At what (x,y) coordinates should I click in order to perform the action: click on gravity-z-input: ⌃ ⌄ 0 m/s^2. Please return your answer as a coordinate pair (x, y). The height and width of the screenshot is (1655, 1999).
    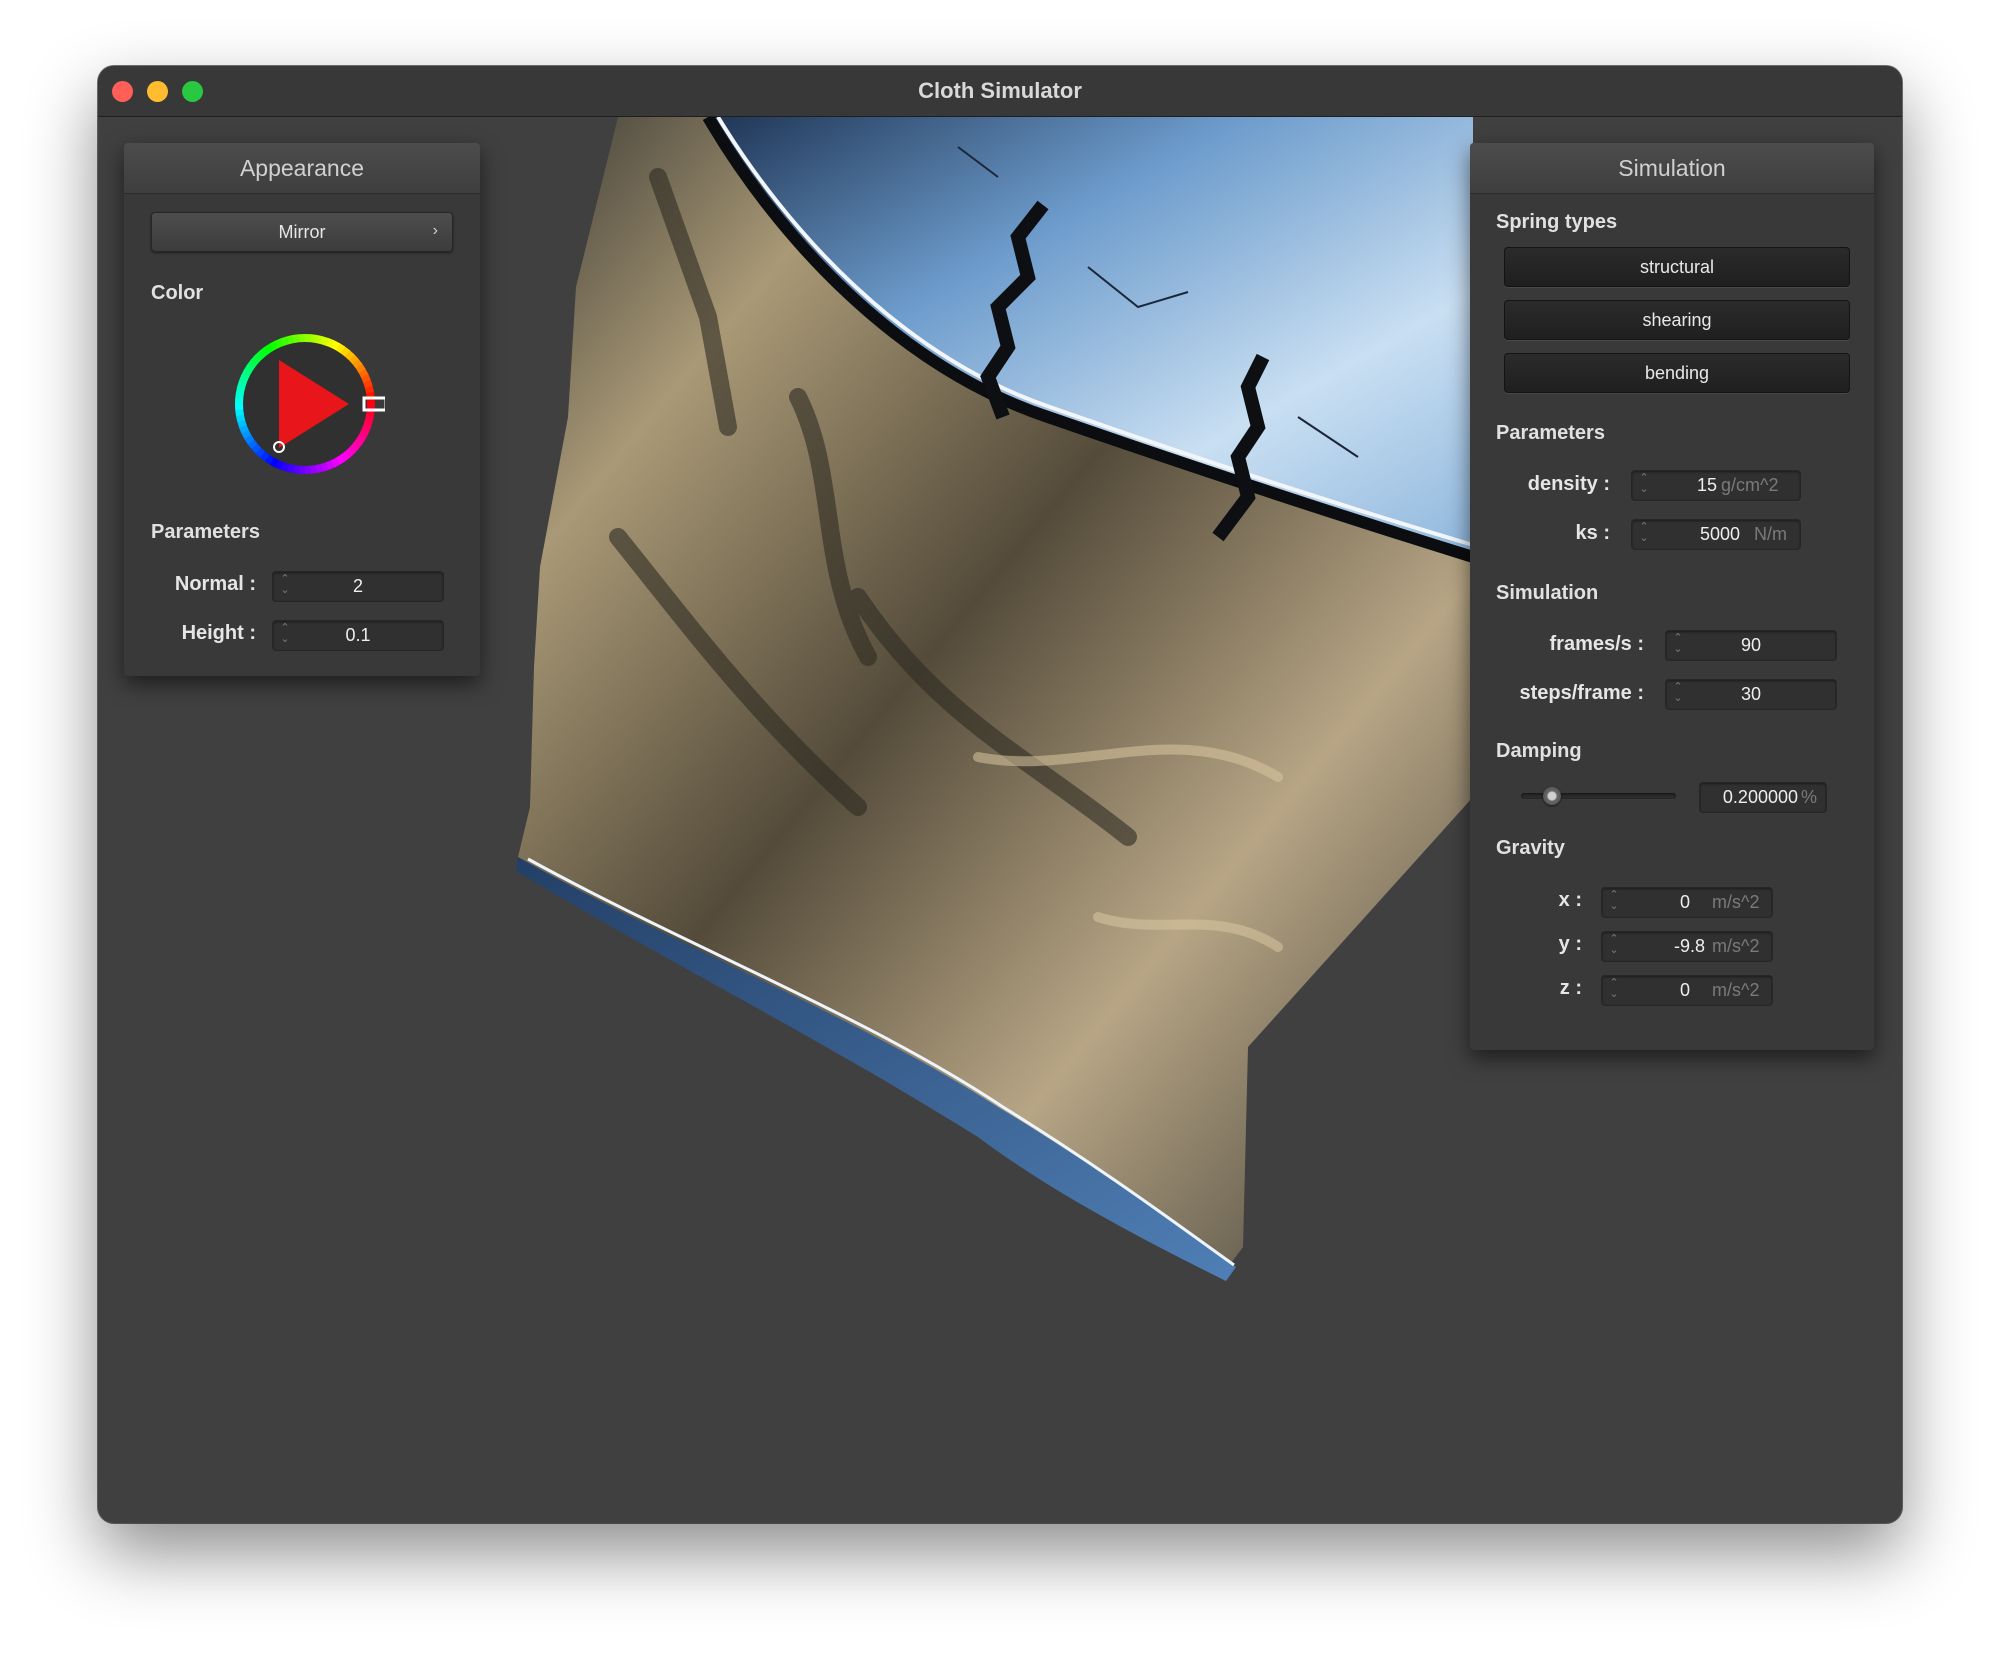
    Looking at the image, I should click on (1687, 990).